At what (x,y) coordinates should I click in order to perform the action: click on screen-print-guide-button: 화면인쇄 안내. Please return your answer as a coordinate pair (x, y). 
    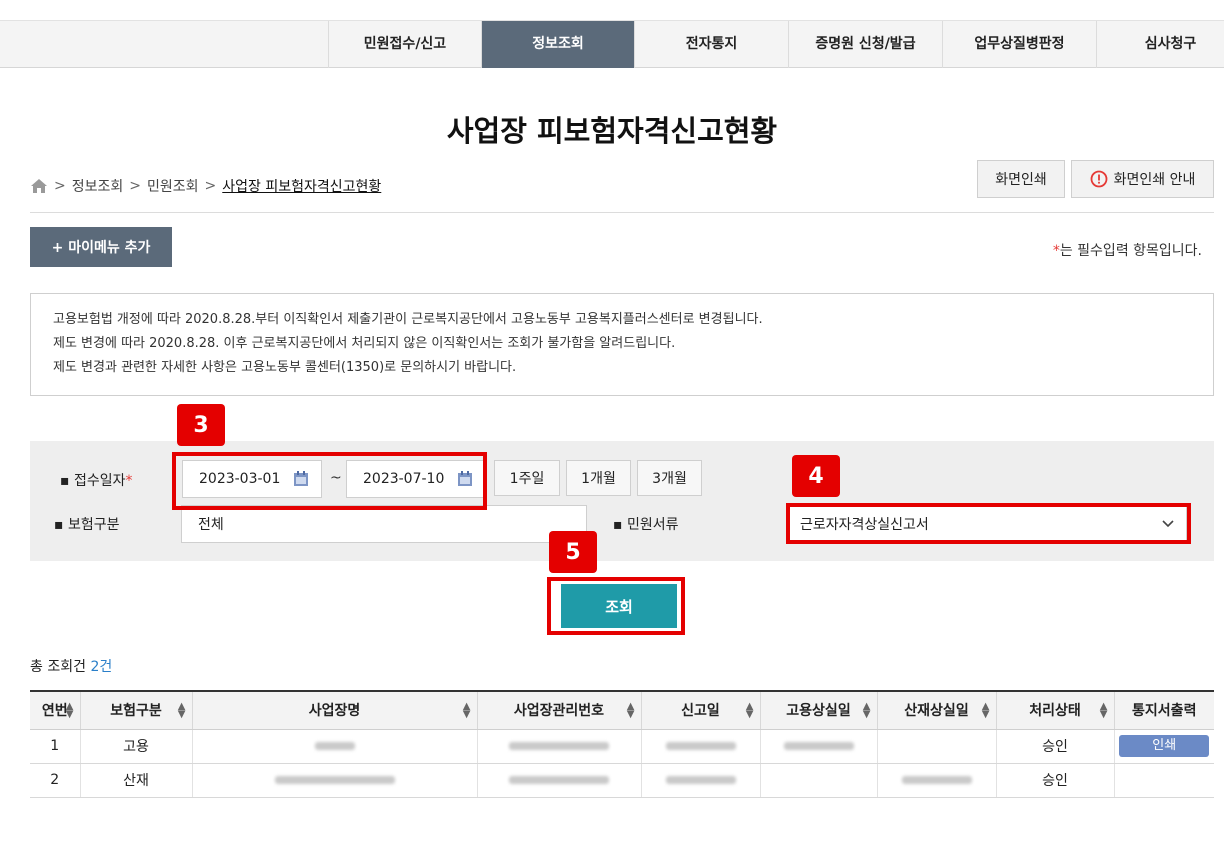
    Looking at the image, I should click on (1142, 179).